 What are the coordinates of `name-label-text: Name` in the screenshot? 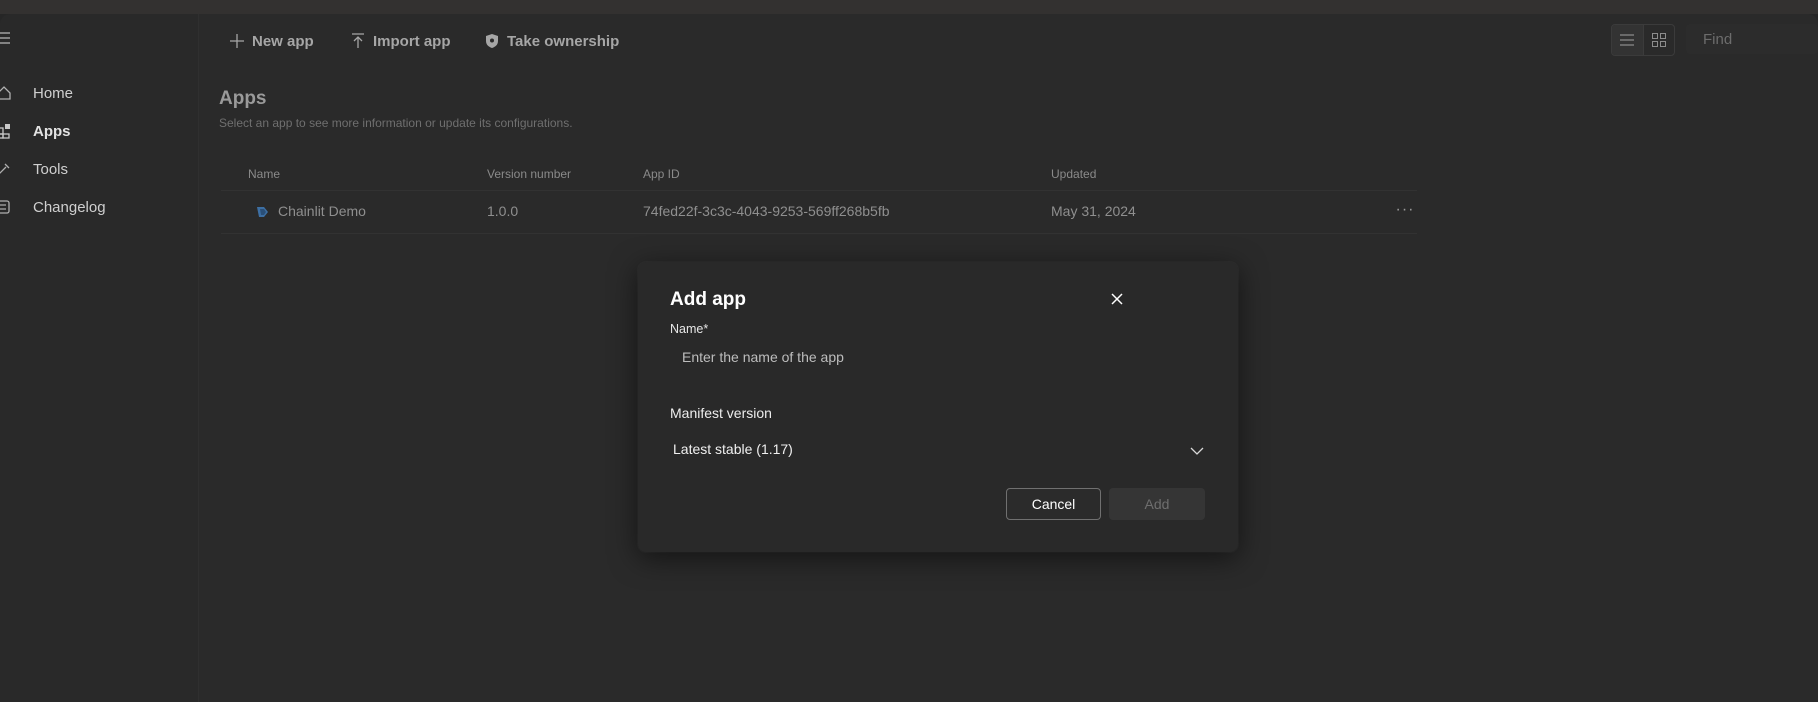 It's located at (687, 329).